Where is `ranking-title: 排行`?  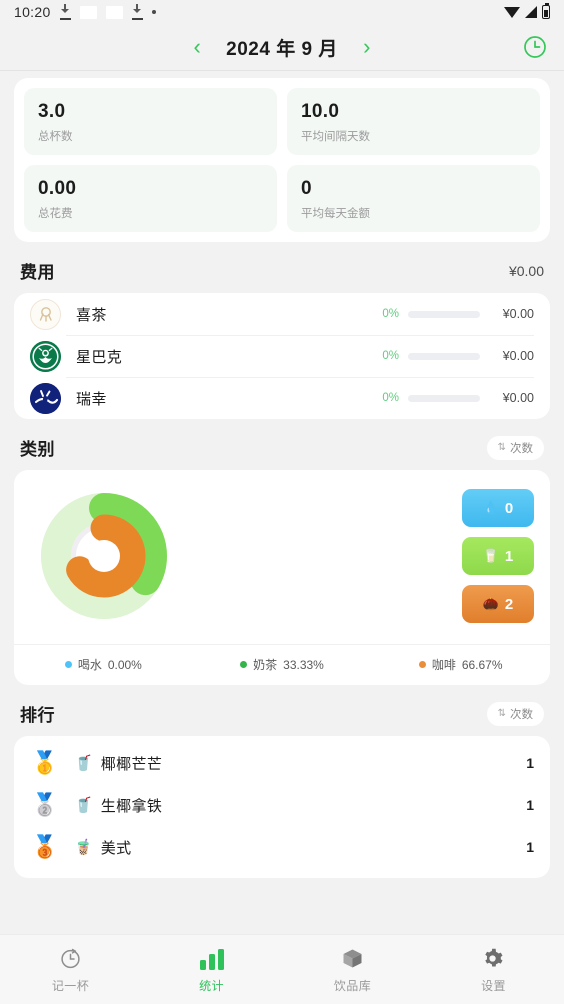
ranking-title: 排行 is located at coordinates (37, 715).